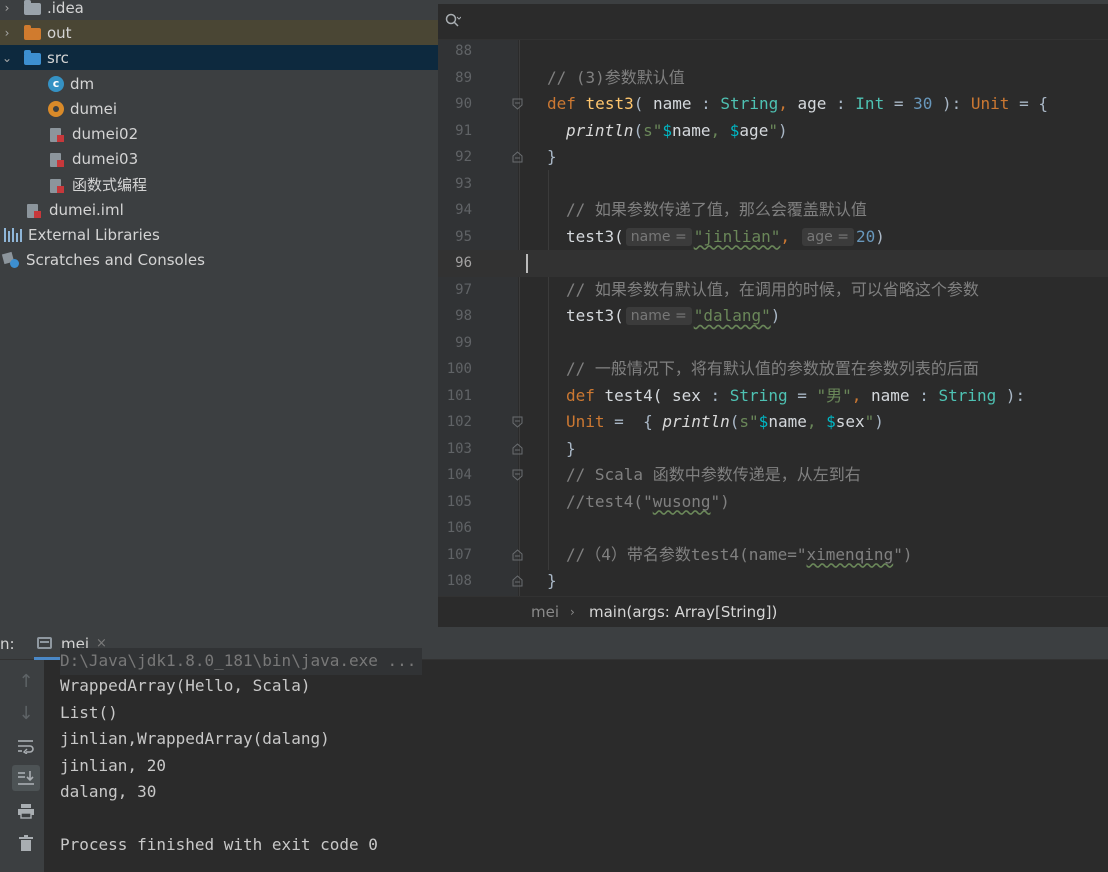 The width and height of the screenshot is (1108, 872). Describe the element at coordinates (773, 78) in the screenshot. I see `code-line-89: 89 // (3)参数默认值` at that location.